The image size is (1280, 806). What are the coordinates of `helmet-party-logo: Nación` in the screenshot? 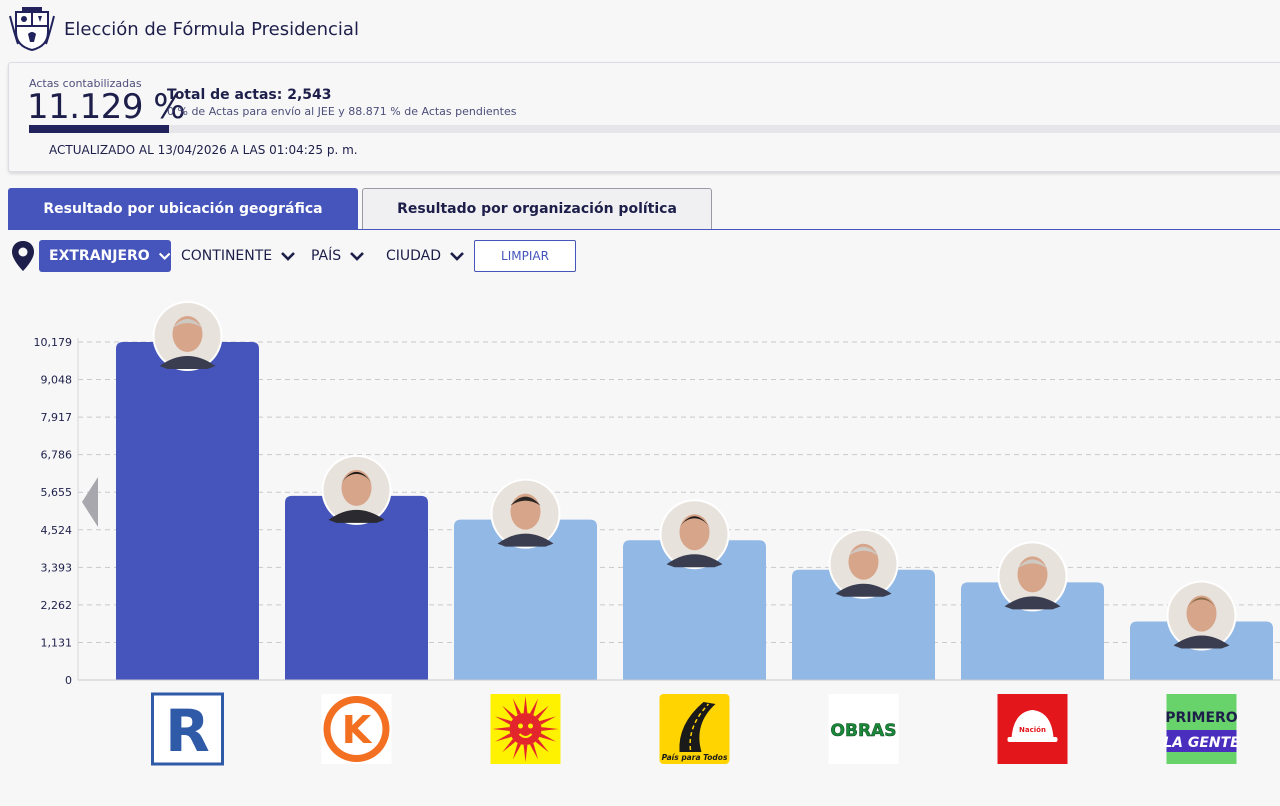 It's located at (1032, 729).